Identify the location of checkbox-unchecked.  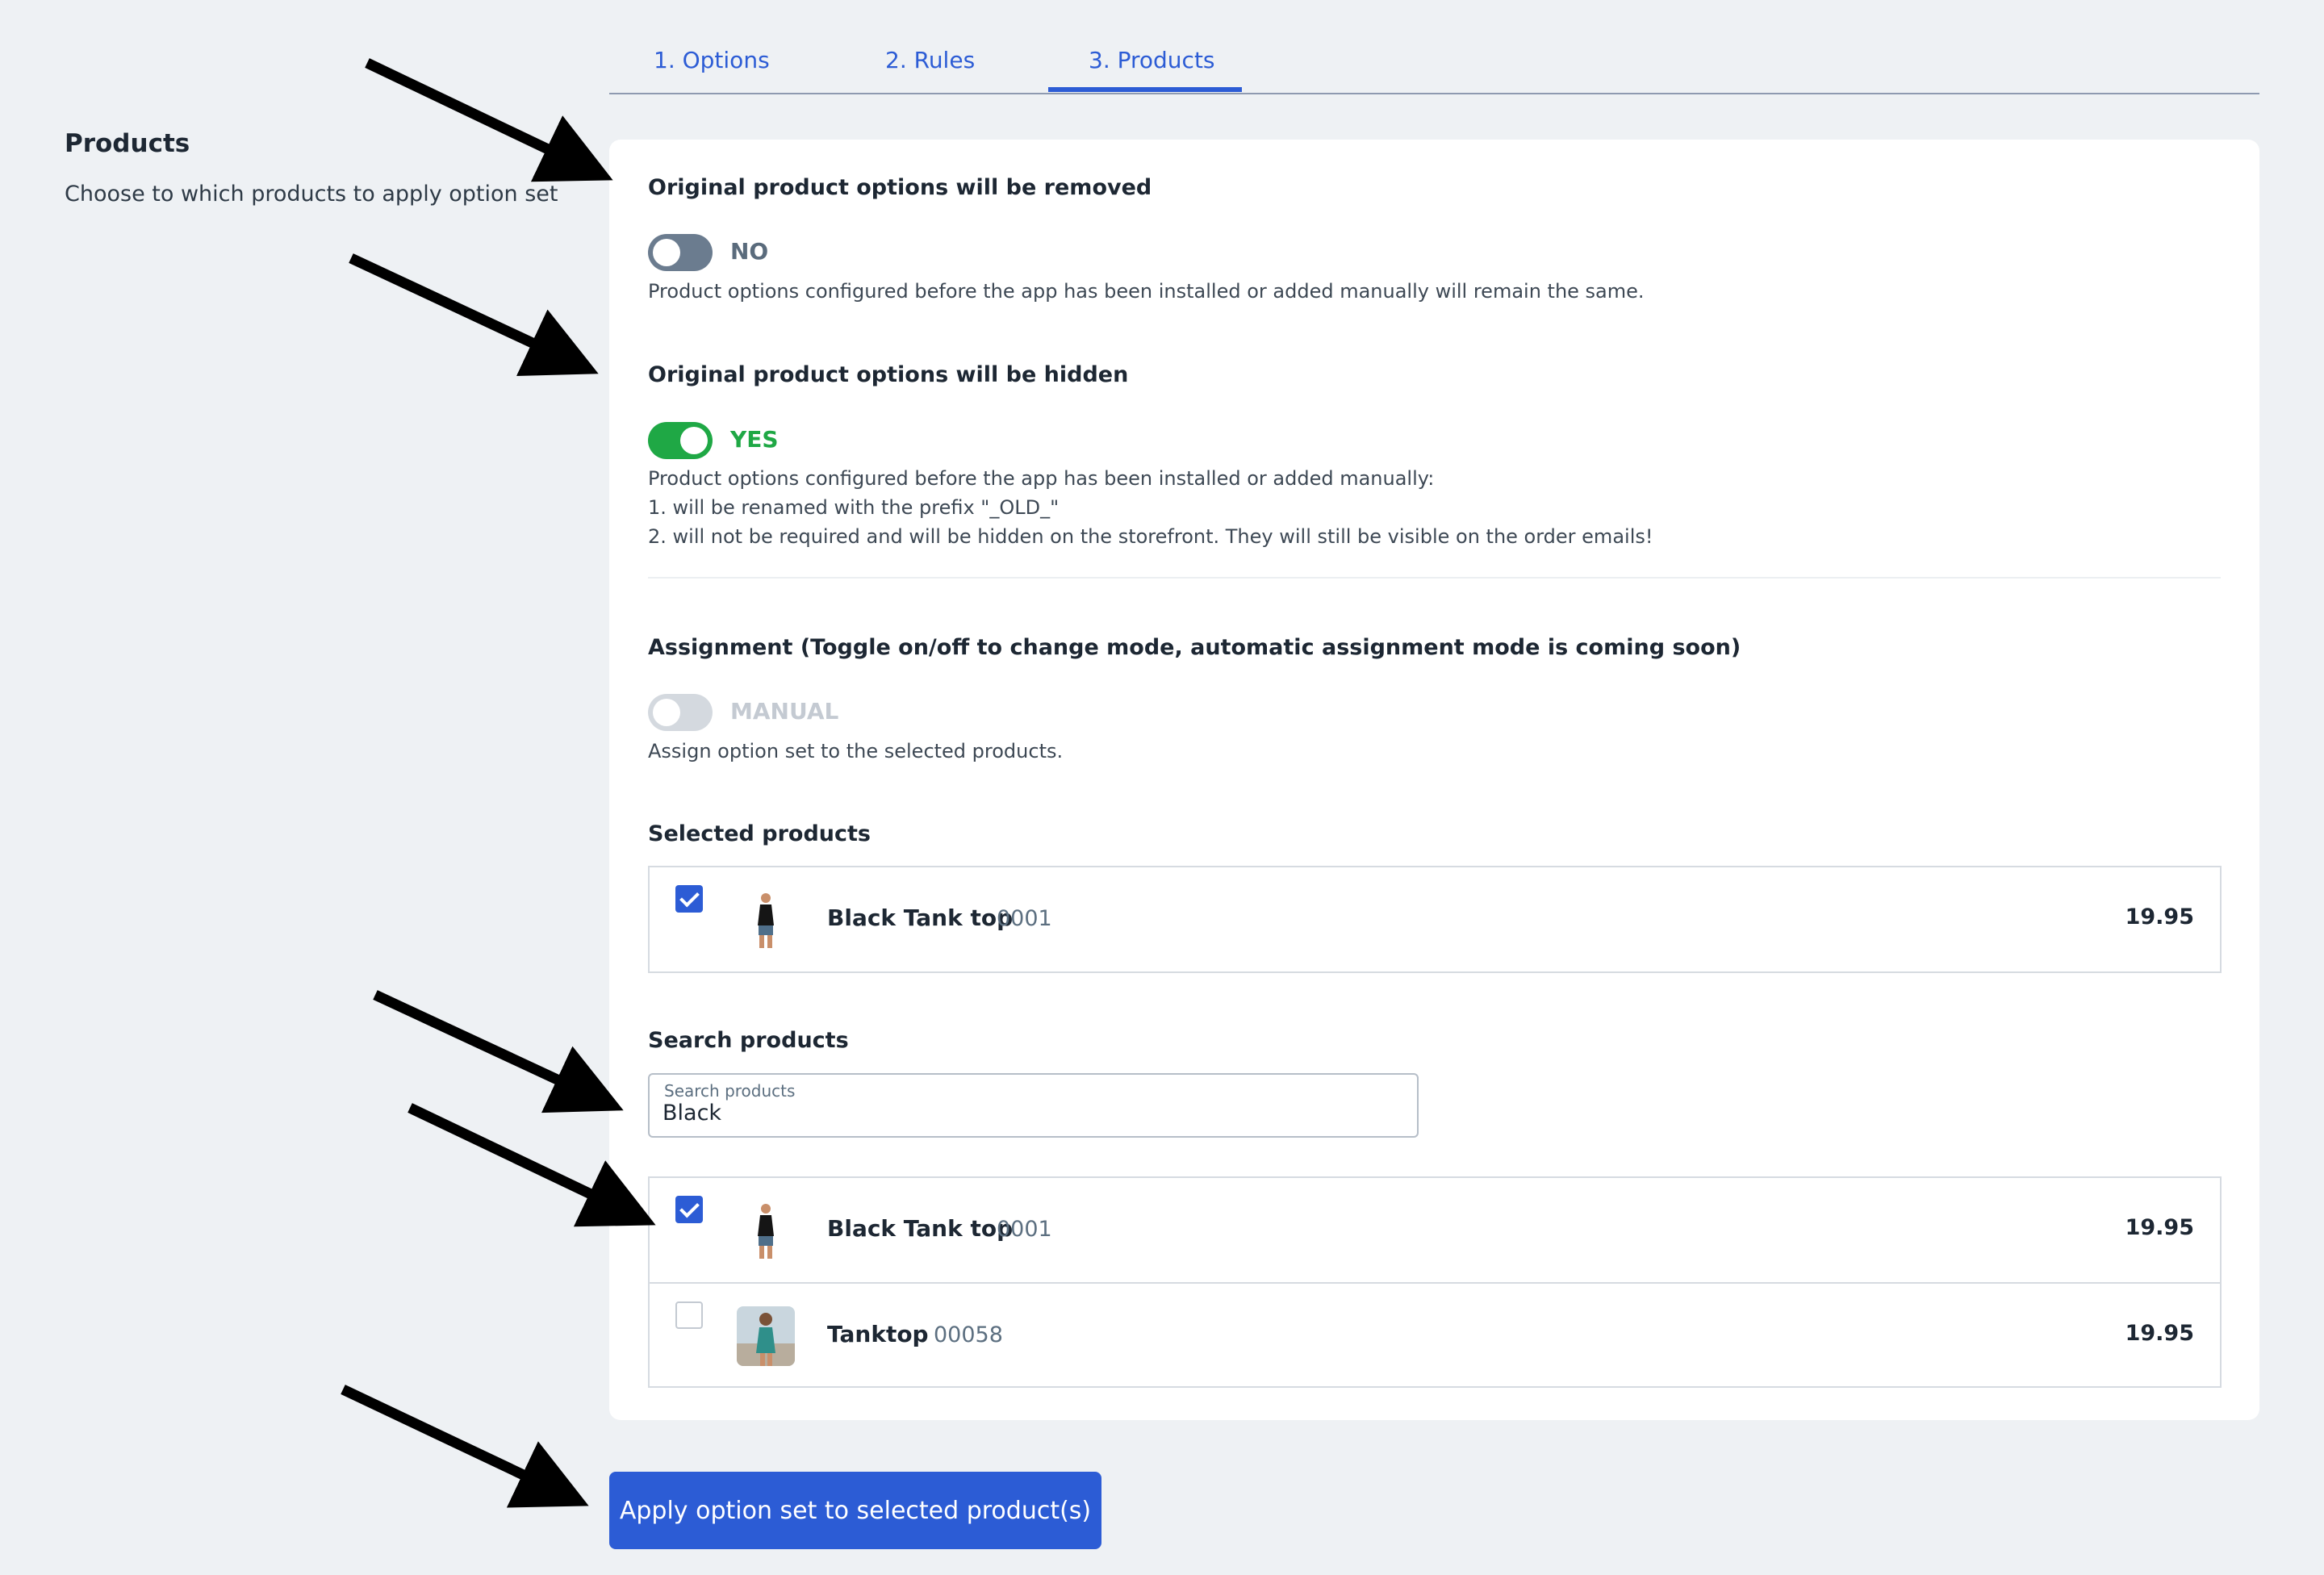
(689, 1315).